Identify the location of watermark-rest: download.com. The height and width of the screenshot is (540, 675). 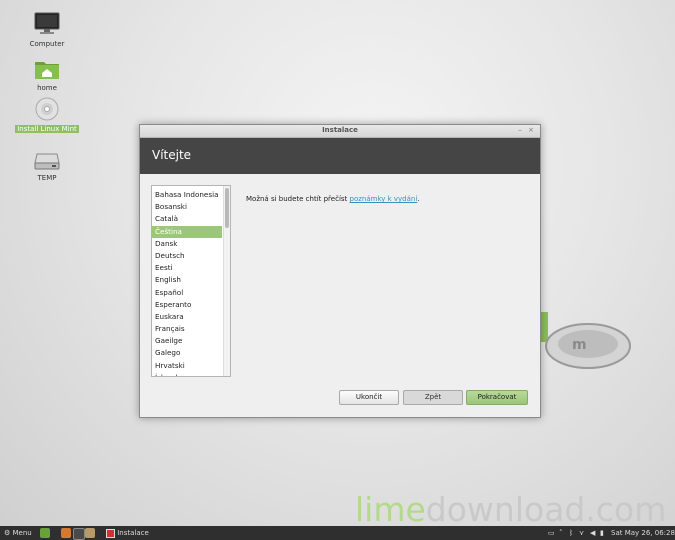
(546, 509).